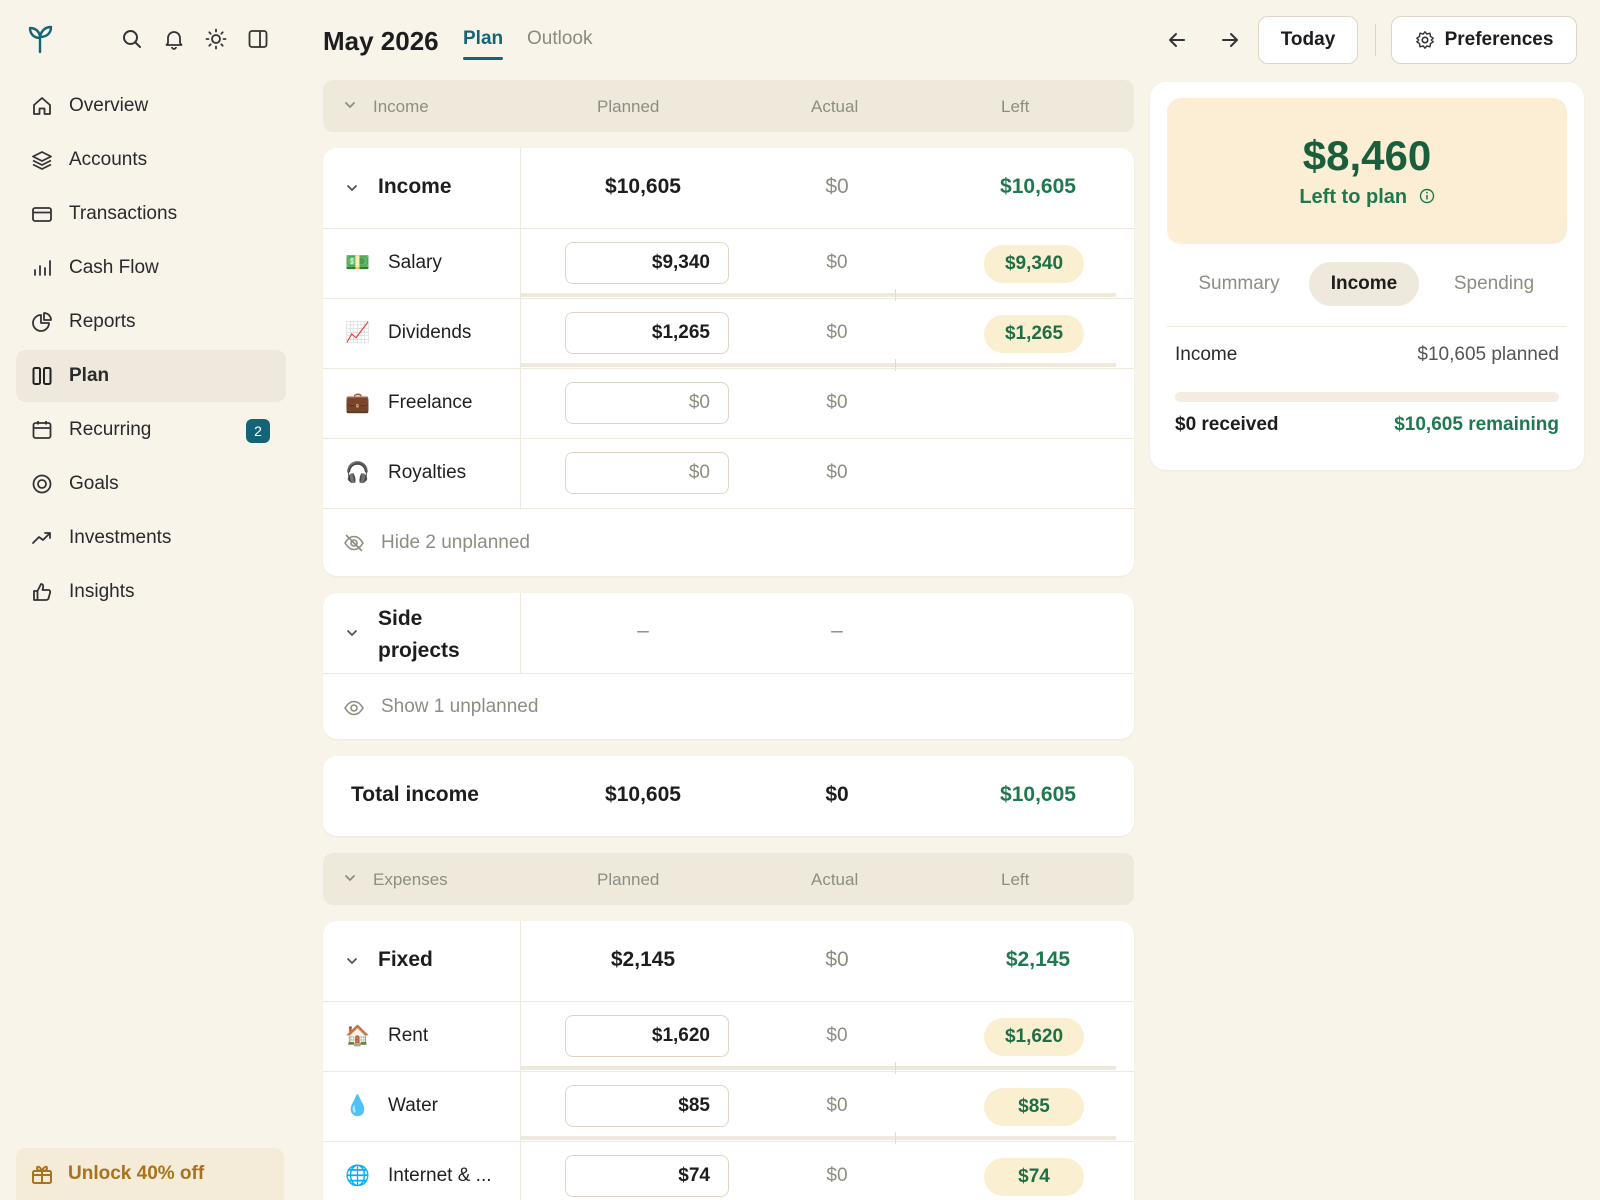 This screenshot has height=1200, width=1600. Describe the element at coordinates (132, 39) in the screenshot. I see `search-icon` at that location.